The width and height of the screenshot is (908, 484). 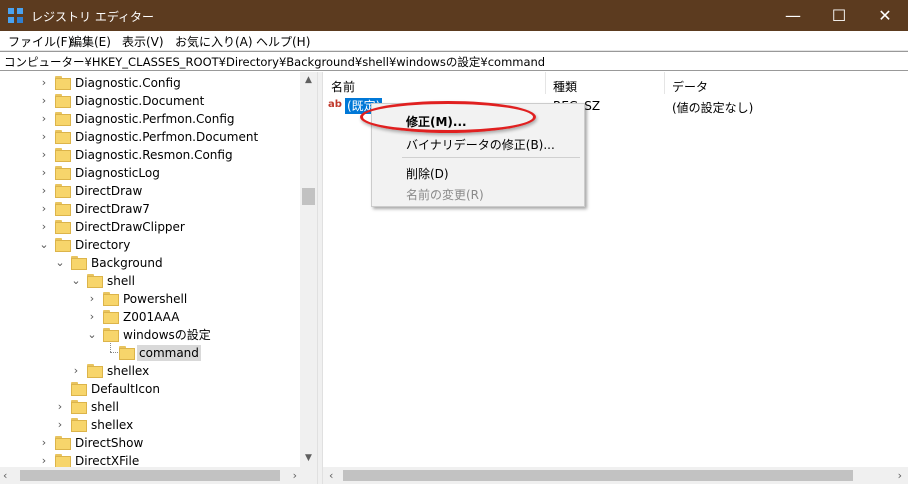 I want to click on tree-item-windows-settings: ⌄ windowsの設定, so click(x=150, y=335).